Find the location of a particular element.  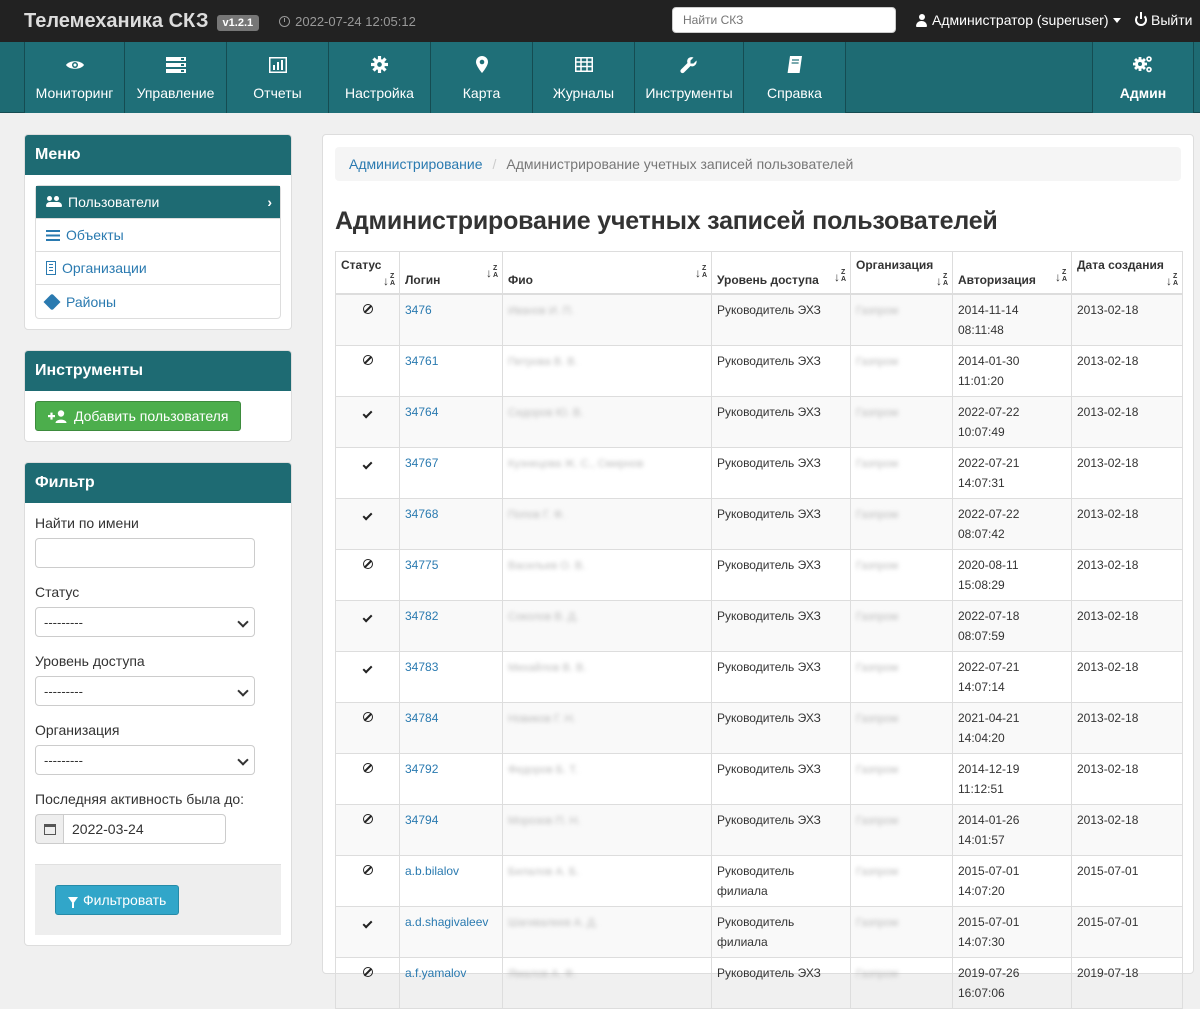

nav-tools: Инструменты is located at coordinates (689, 77).